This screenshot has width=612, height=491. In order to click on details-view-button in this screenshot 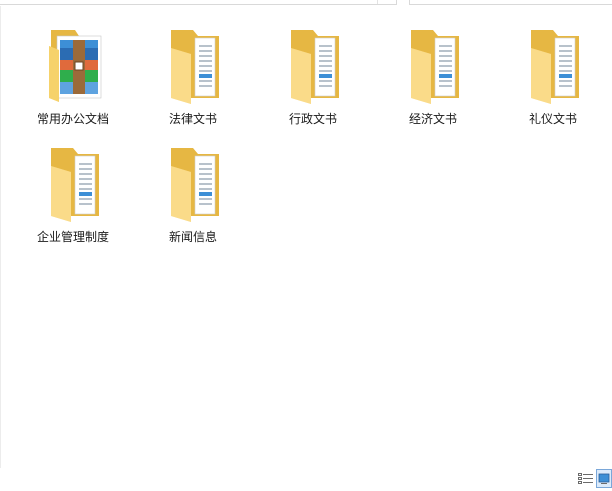, I will do `click(586, 479)`.